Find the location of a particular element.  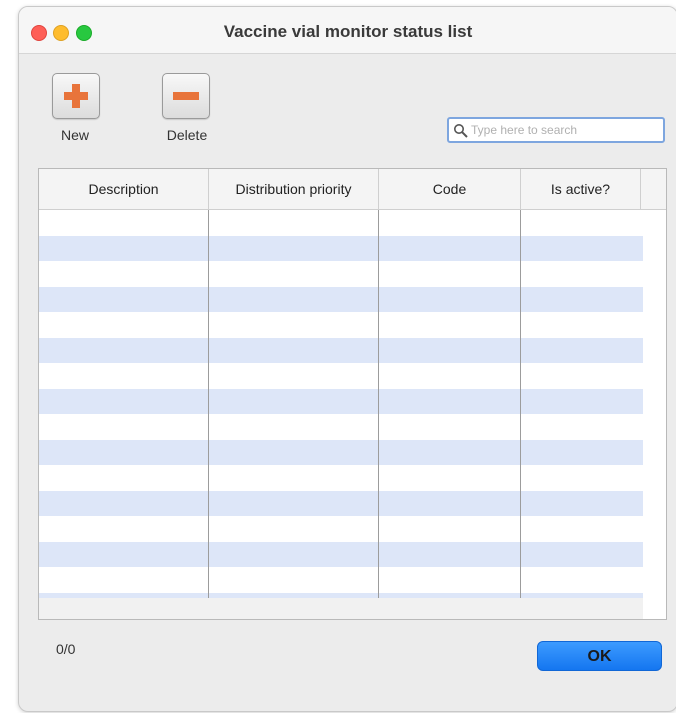

column-header-is-active: Is active? is located at coordinates (581, 189).